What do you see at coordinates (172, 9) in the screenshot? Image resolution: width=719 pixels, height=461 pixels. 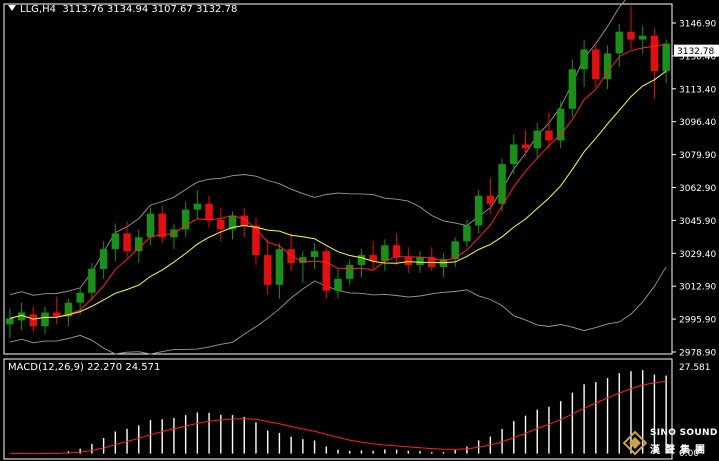 I see `low-value: 3107.67` at bounding box center [172, 9].